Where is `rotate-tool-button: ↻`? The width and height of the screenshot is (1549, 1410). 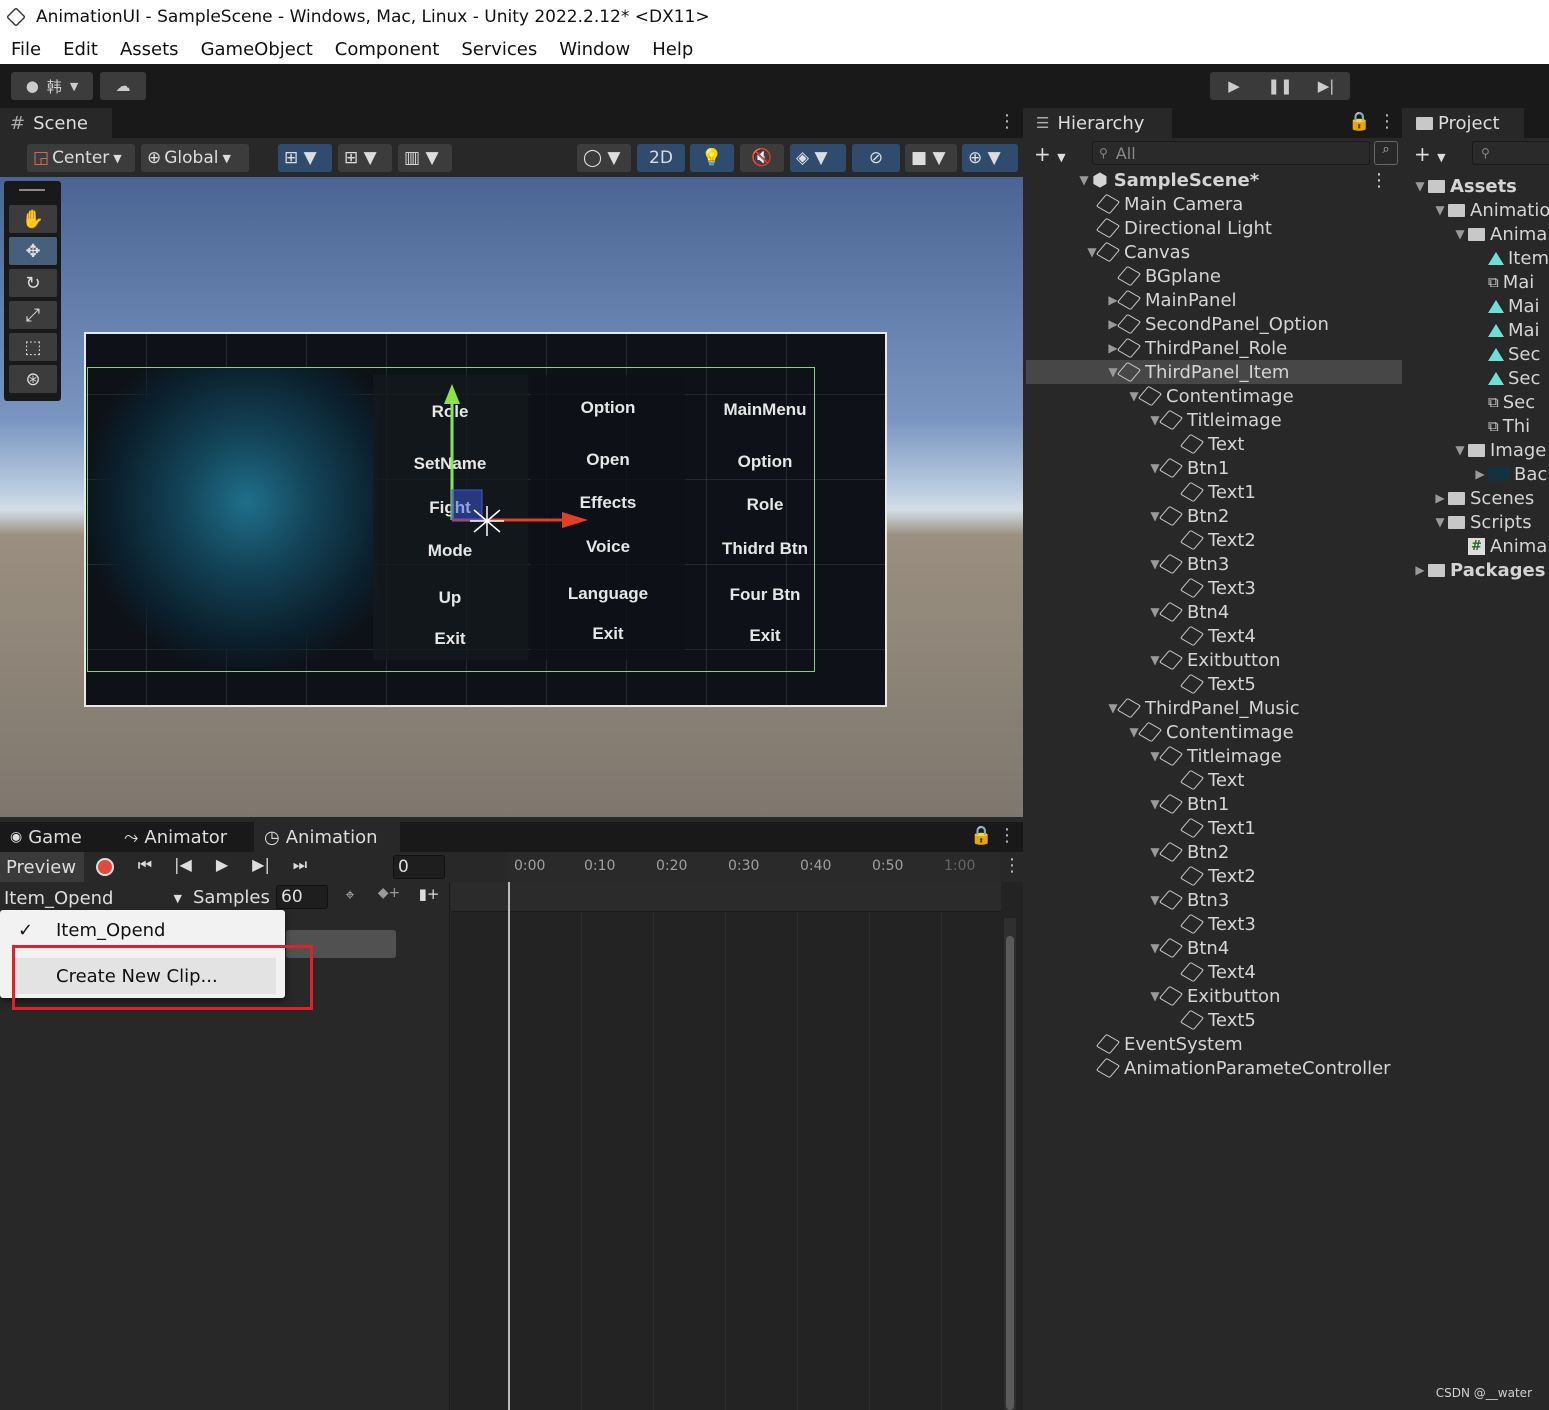
rotate-tool-button: ↻ is located at coordinates (33, 283).